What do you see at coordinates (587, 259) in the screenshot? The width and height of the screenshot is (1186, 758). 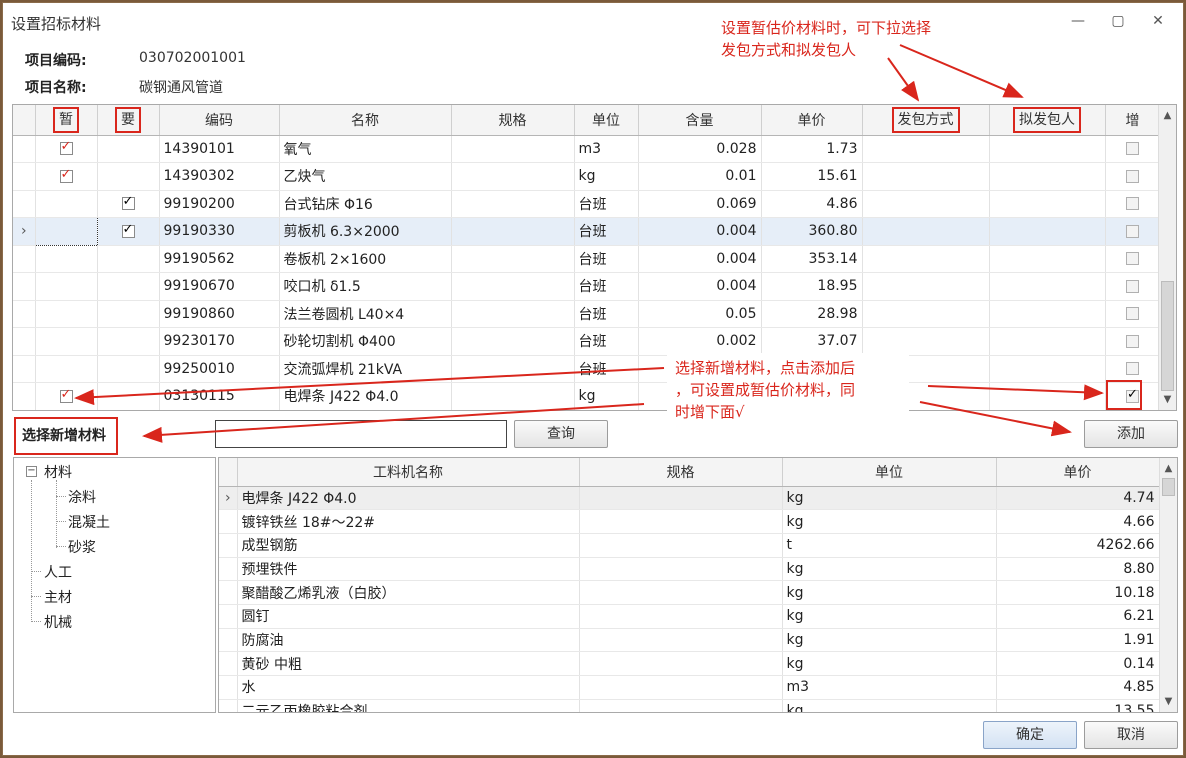 I see `material-row: 99190562 卷板机 2×1600 台班 0.004 353.14` at bounding box center [587, 259].